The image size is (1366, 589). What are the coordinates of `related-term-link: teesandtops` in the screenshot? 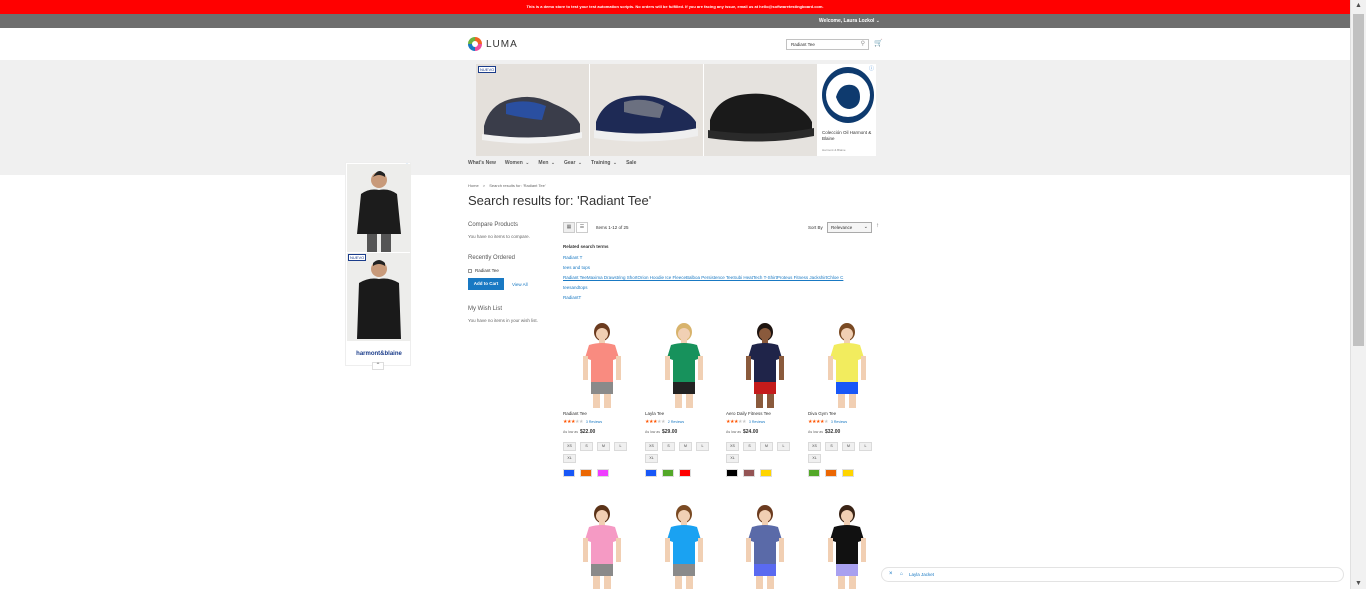 It's located at (713, 288).